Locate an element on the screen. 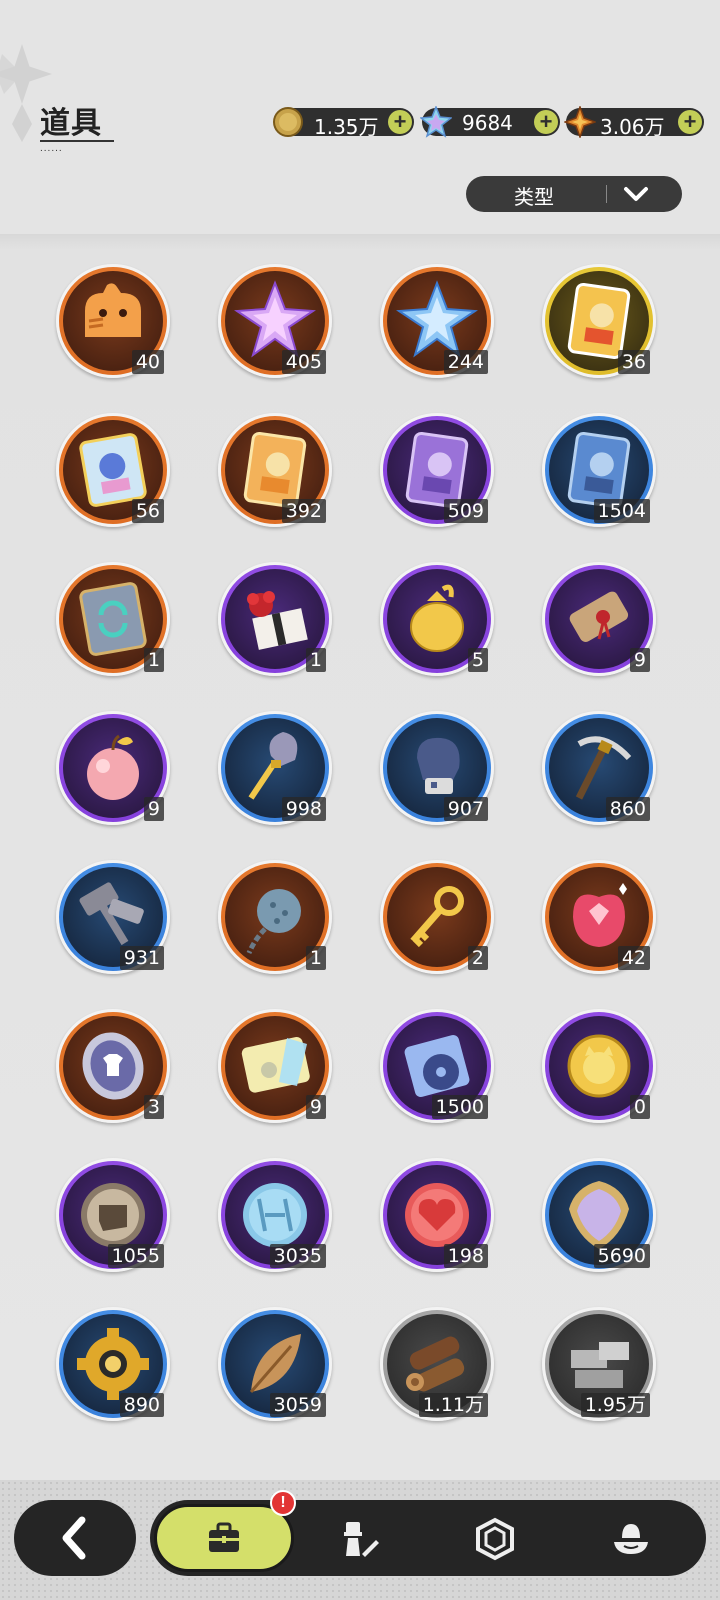  crystal-gem-icon is located at coordinates (436, 122).